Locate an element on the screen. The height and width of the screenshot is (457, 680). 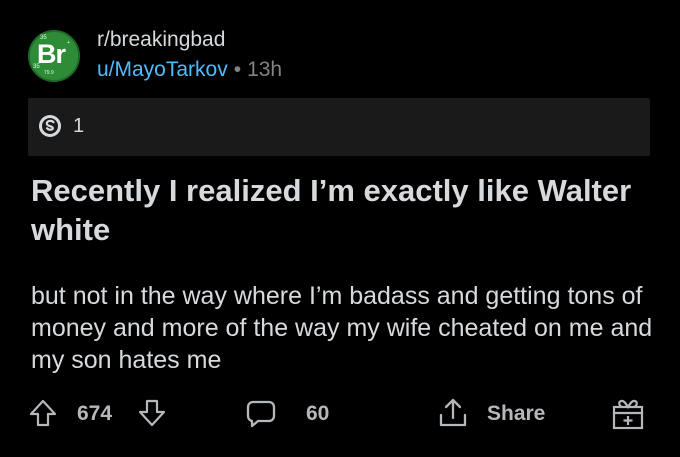
avatar-element-symbol: Br is located at coordinates (51, 54).